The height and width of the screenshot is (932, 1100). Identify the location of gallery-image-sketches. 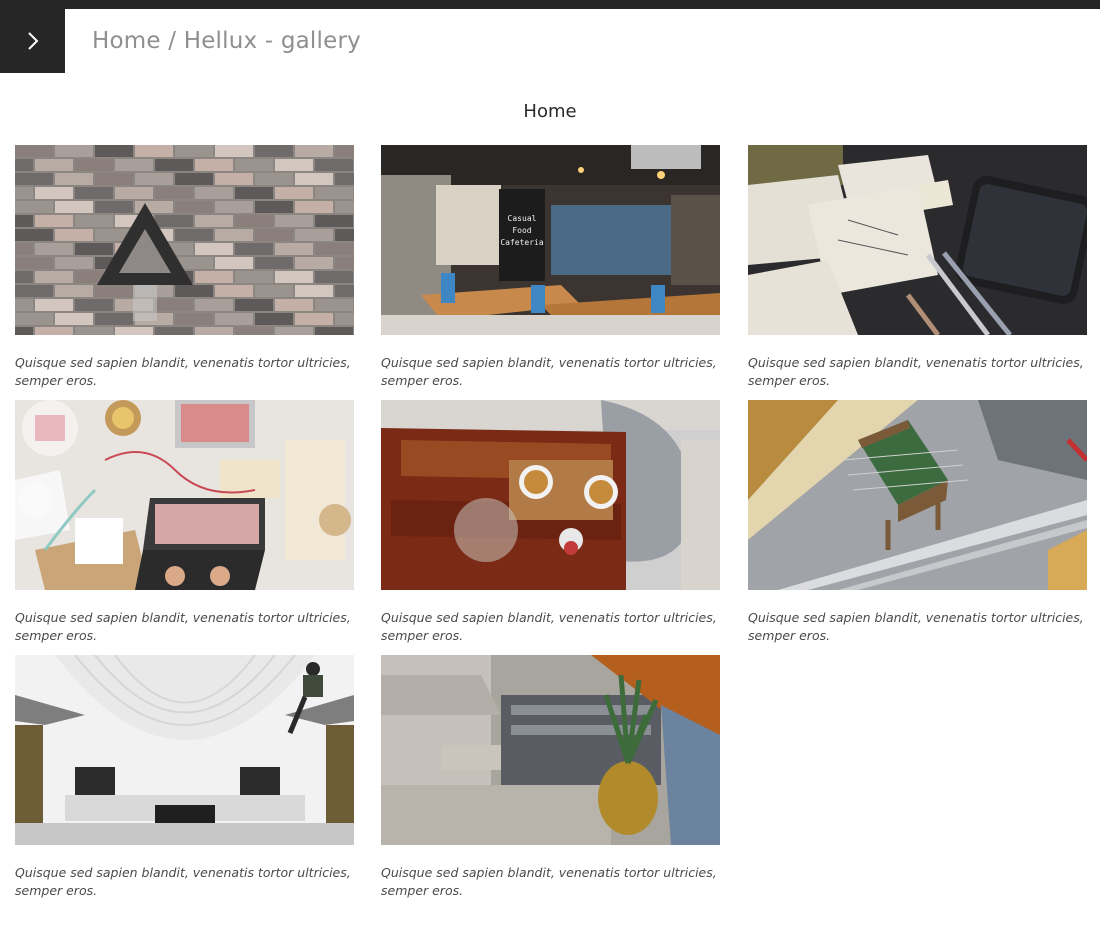
(917, 240).